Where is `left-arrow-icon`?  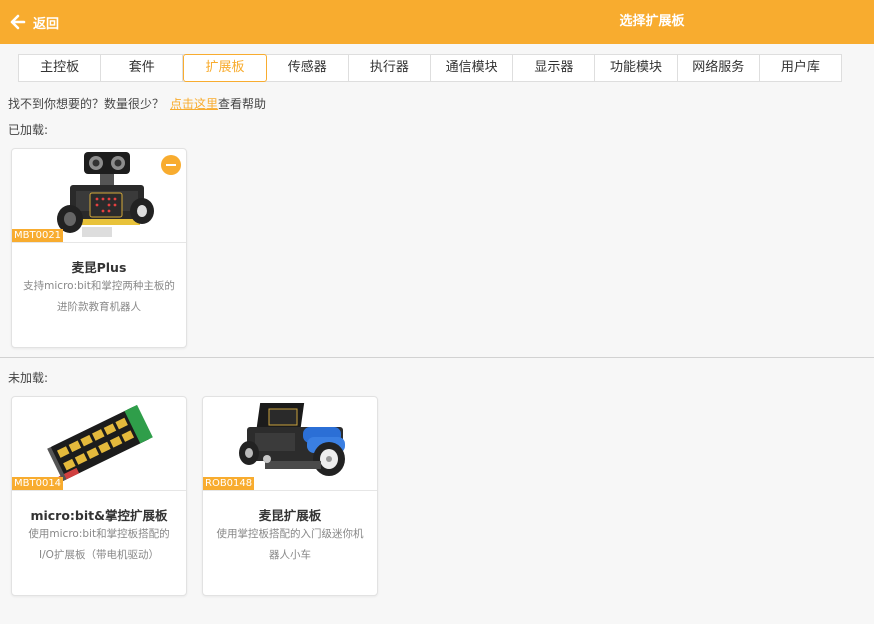
left-arrow-icon is located at coordinates (18, 22).